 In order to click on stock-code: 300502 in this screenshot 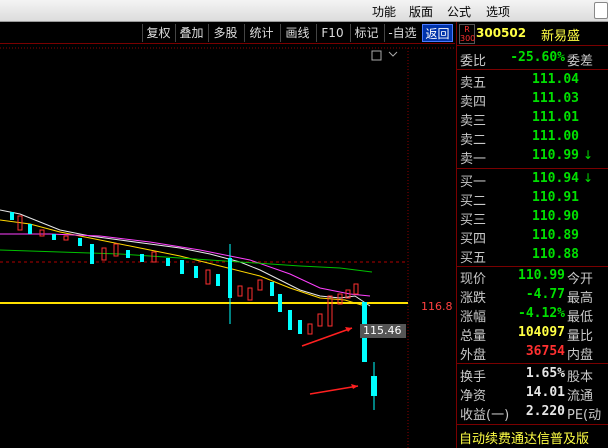, I will do `click(501, 33)`.